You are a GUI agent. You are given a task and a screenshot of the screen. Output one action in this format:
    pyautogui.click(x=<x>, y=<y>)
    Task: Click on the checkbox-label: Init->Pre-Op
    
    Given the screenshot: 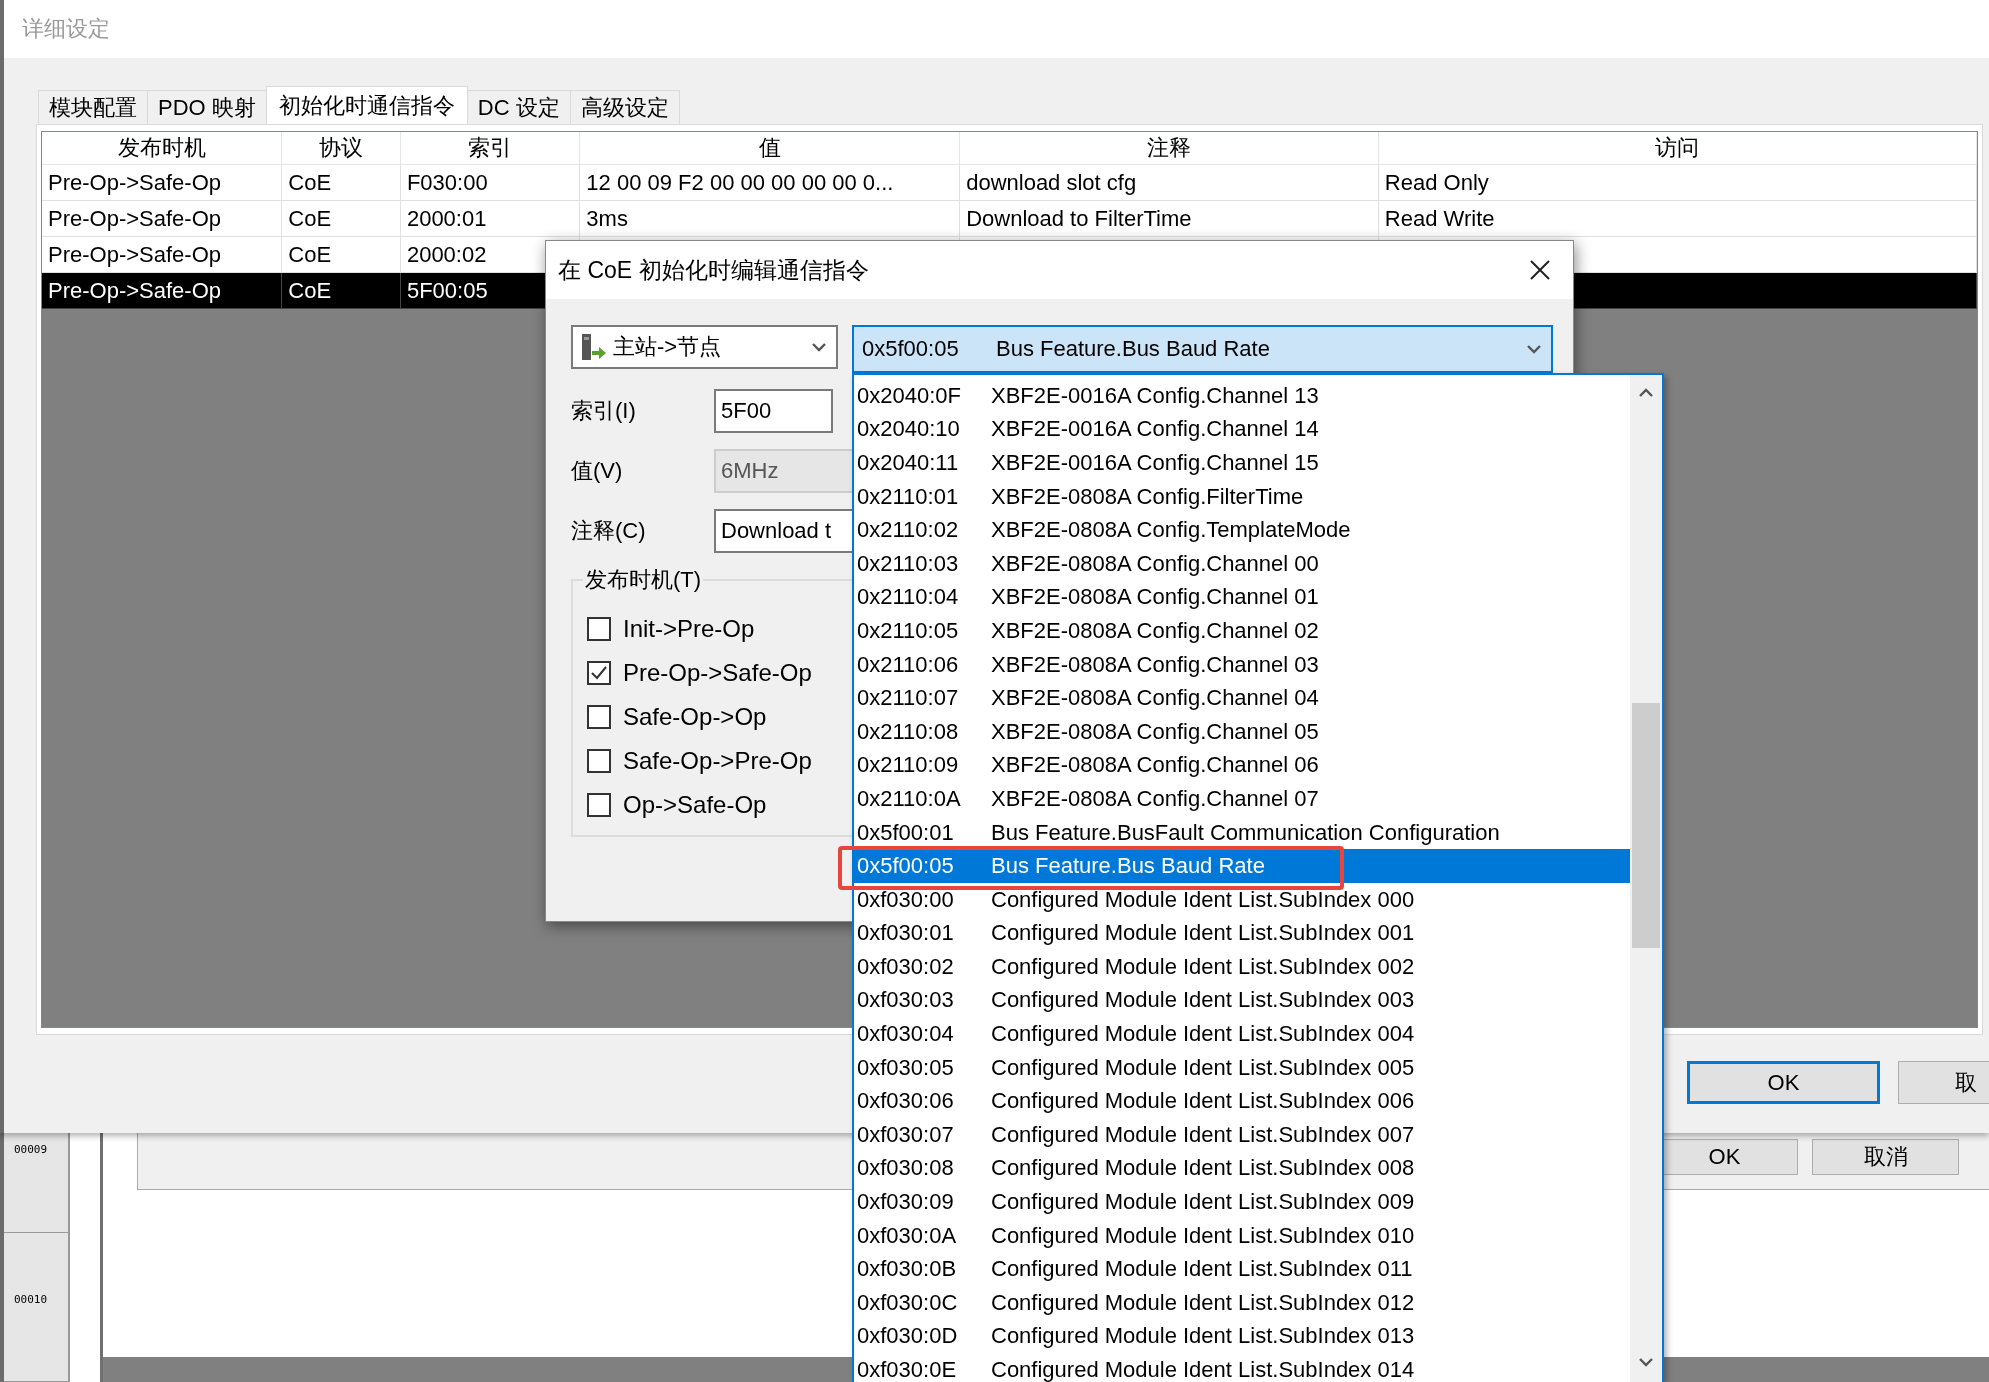 What is the action you would take?
    pyautogui.click(x=689, y=629)
    